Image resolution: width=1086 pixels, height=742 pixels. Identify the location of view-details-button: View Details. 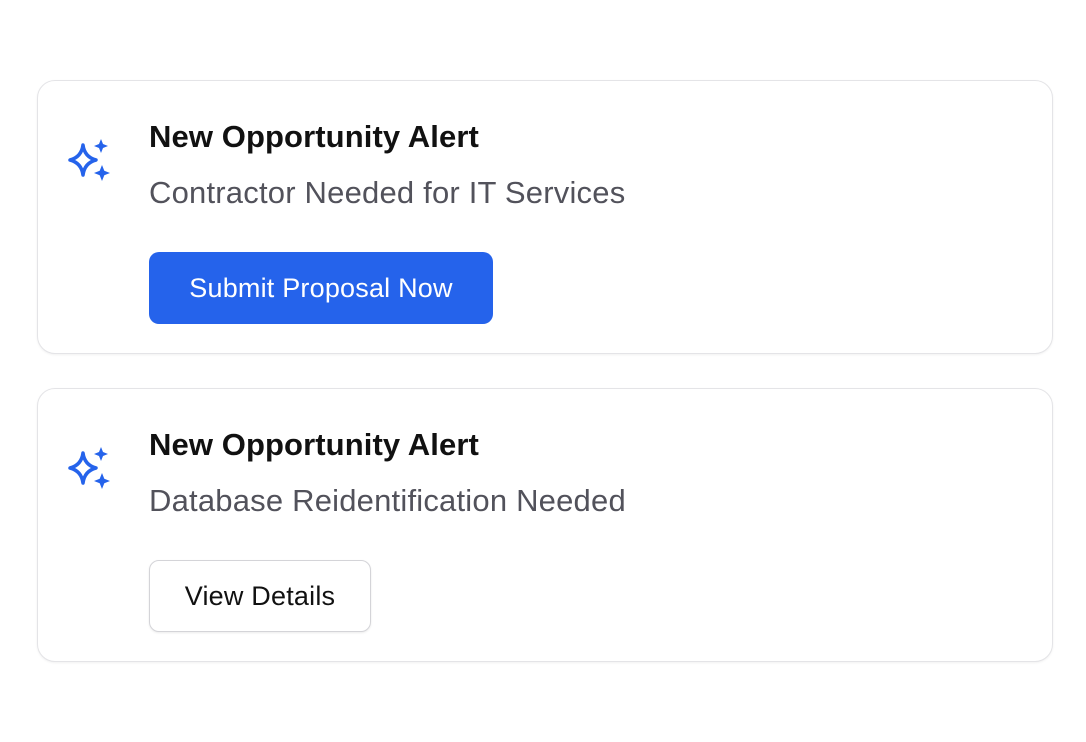
(260, 596).